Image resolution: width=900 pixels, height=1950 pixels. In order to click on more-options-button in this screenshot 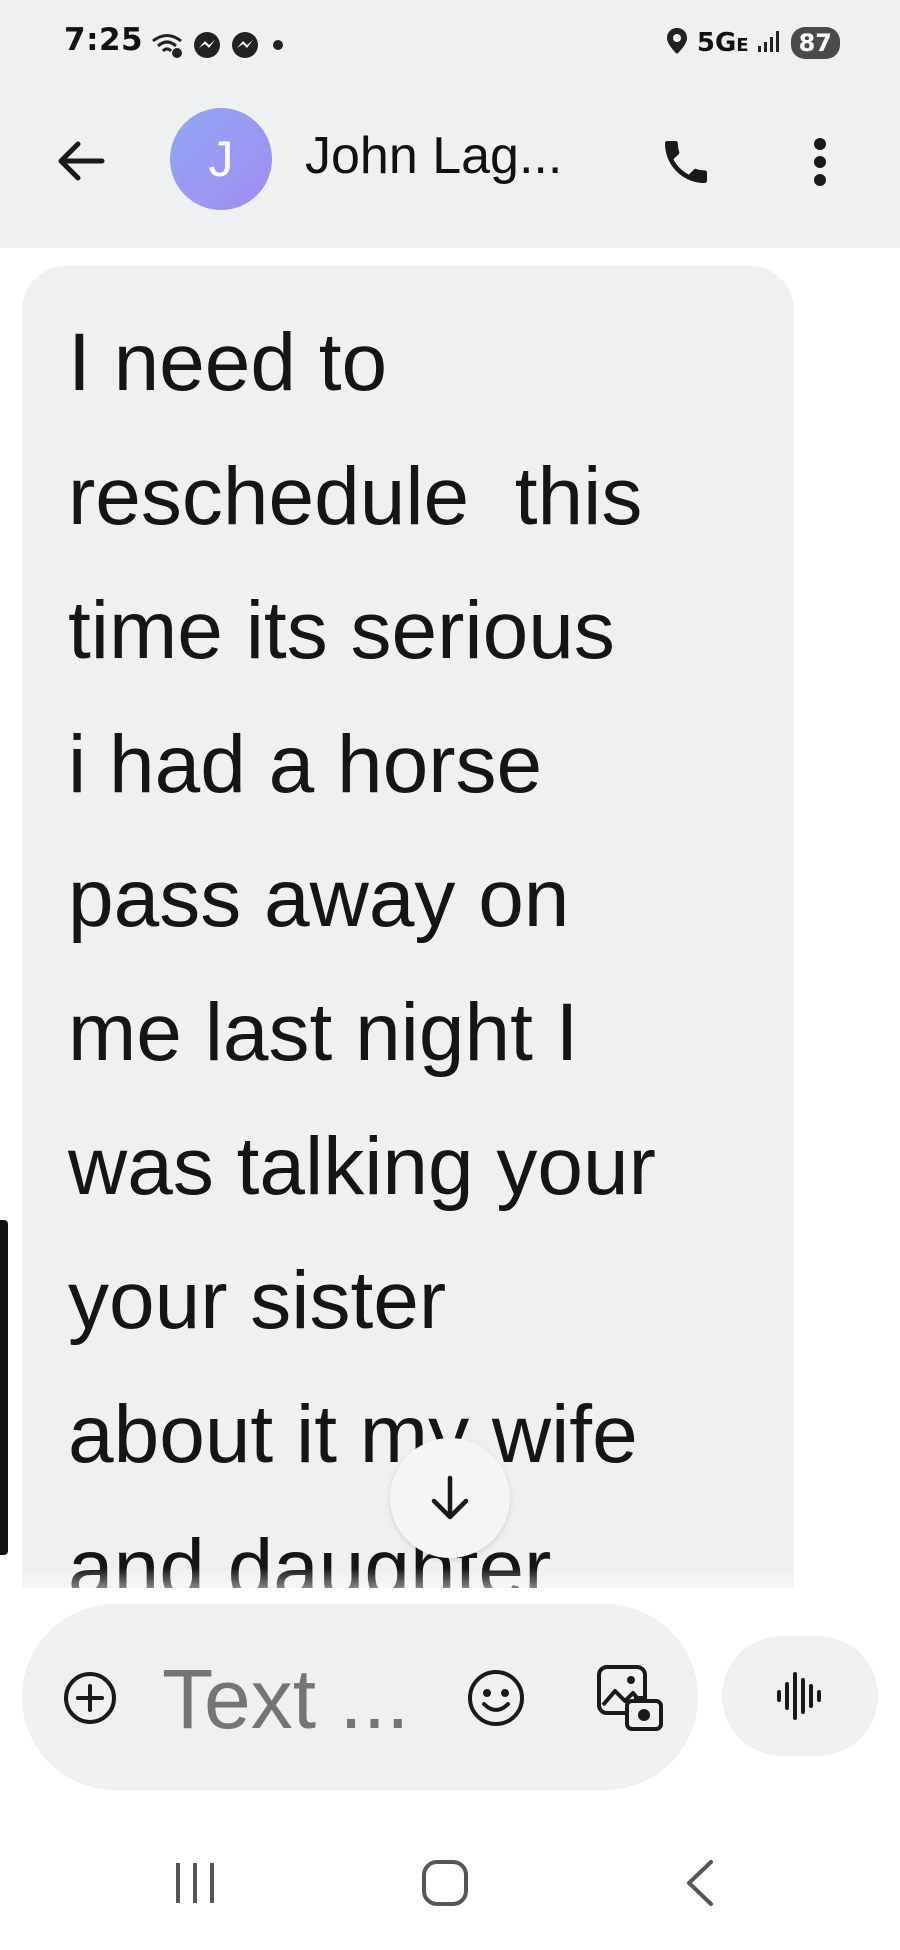, I will do `click(820, 162)`.